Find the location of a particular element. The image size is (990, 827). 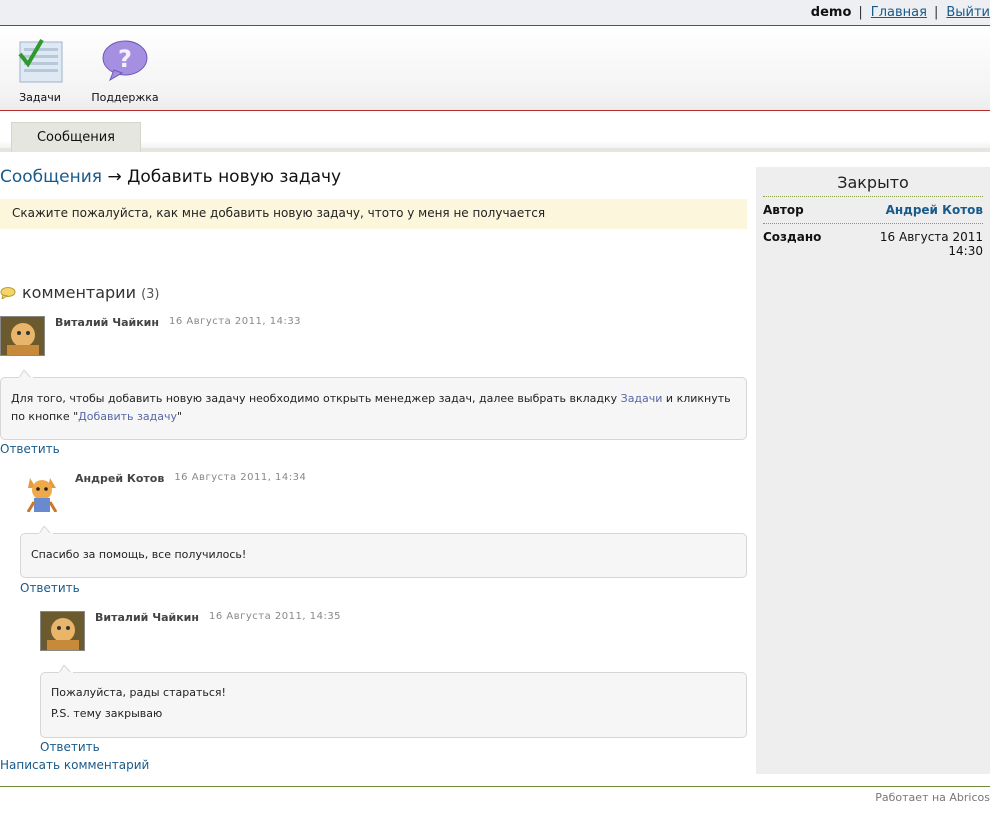

author-row: Автор Андрей Котов is located at coordinates (873, 210).